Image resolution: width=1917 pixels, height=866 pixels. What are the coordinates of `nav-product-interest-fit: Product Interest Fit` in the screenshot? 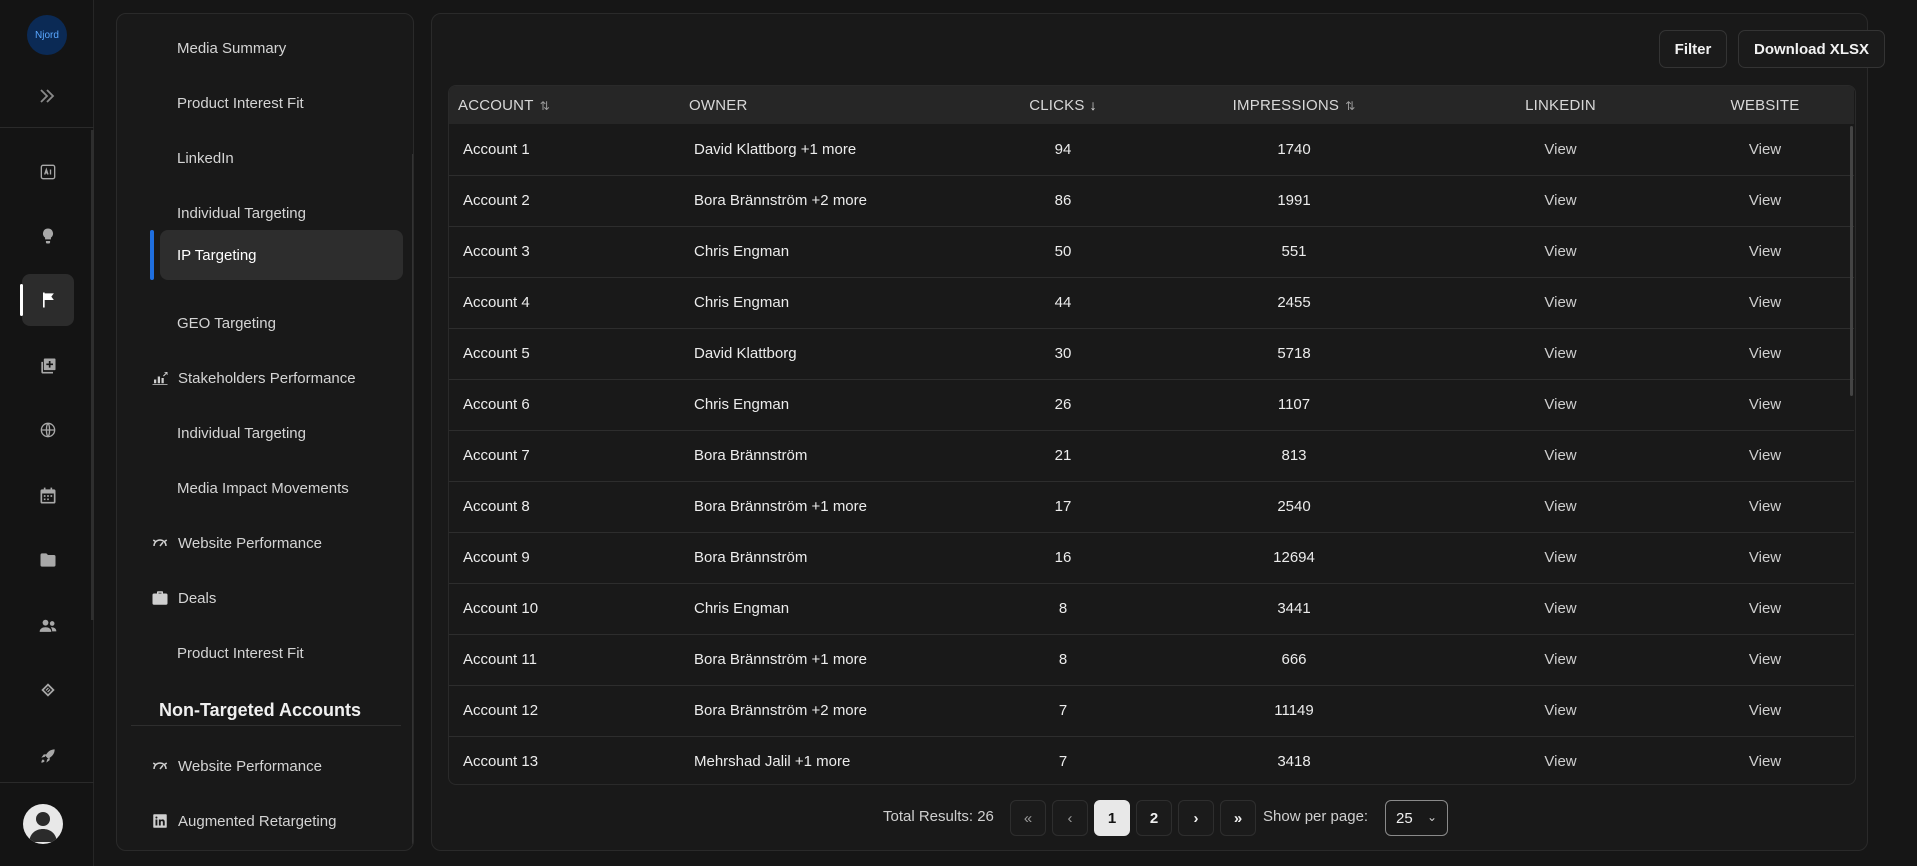 It's located at (262, 103).